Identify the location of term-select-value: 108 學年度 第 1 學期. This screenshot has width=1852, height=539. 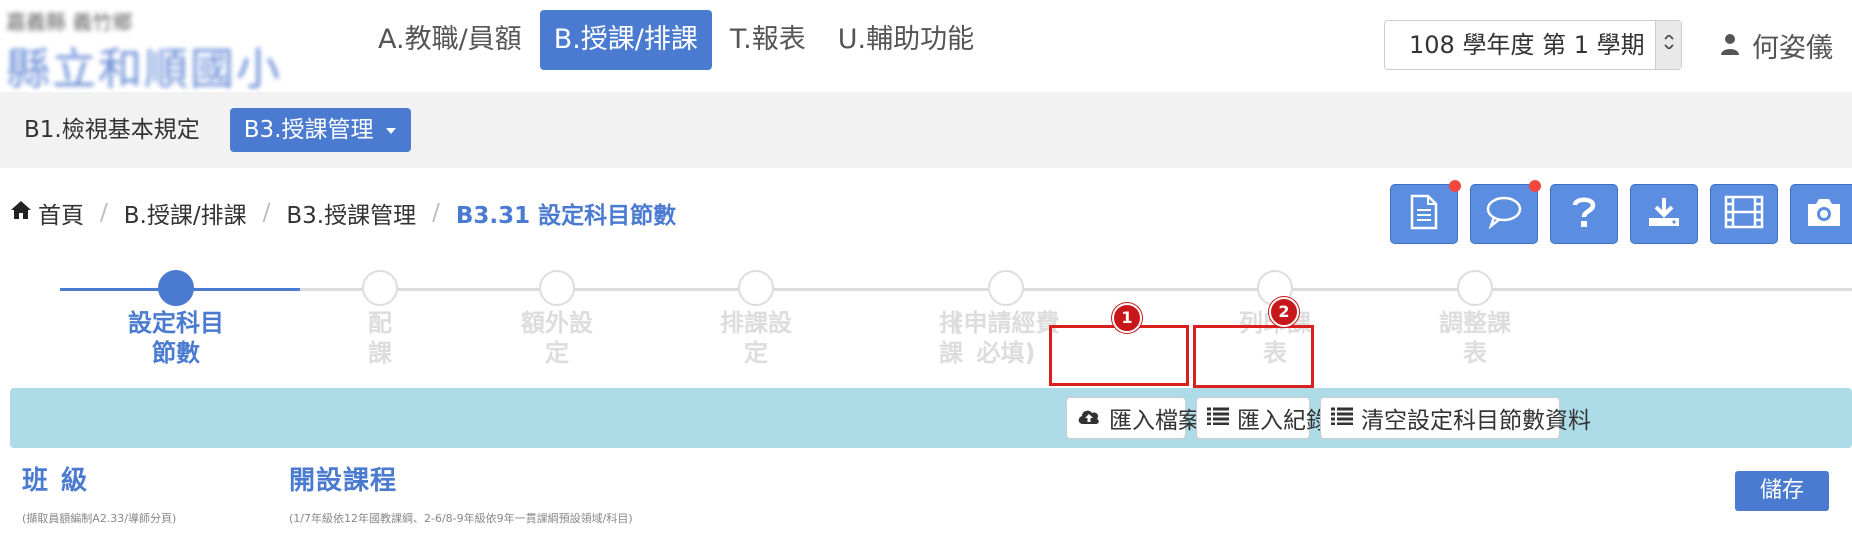
(1527, 45).